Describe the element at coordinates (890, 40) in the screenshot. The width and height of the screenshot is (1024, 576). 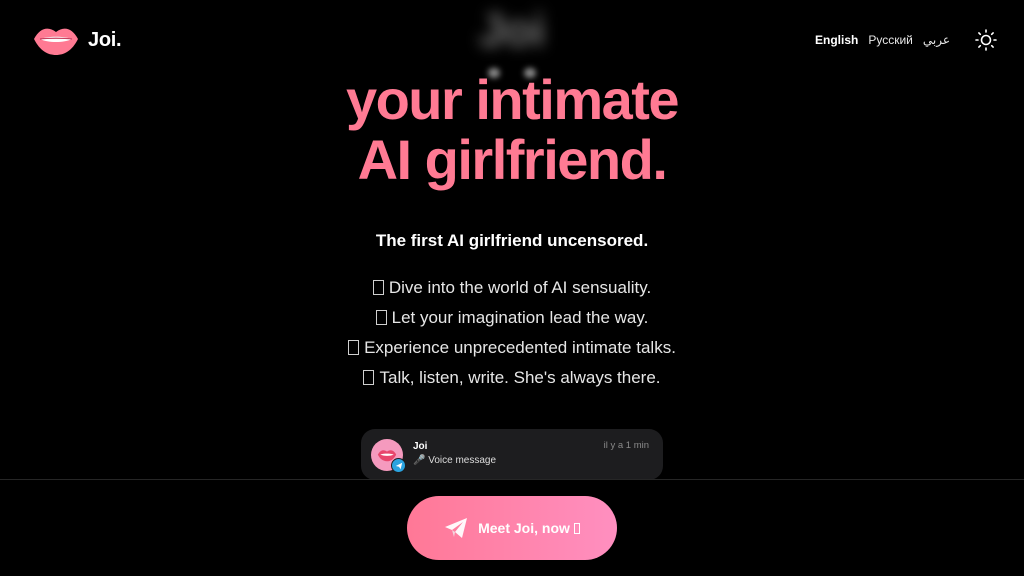
I see `lang-russian: Русский` at that location.